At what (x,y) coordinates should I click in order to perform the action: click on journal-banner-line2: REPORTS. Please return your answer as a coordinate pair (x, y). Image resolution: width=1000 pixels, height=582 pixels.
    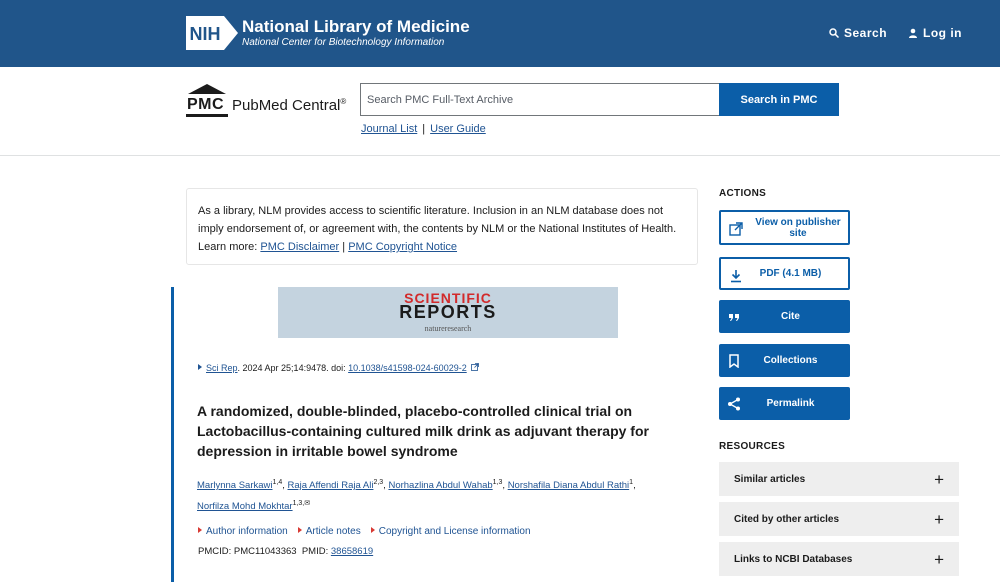
    Looking at the image, I should click on (448, 312).